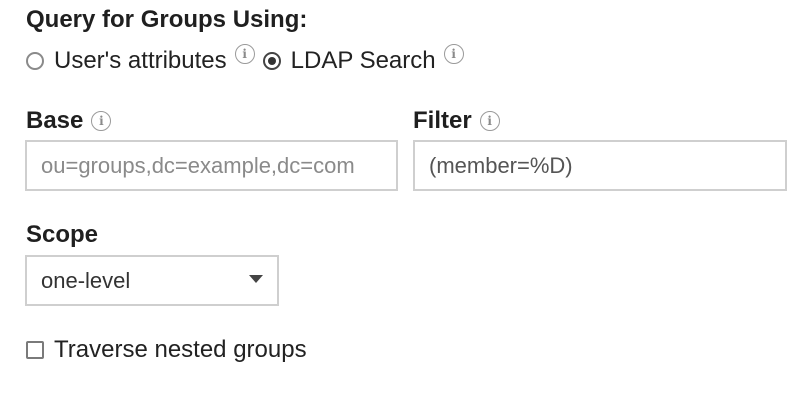  Describe the element at coordinates (442, 120) in the screenshot. I see `filter-label: Filter` at that location.